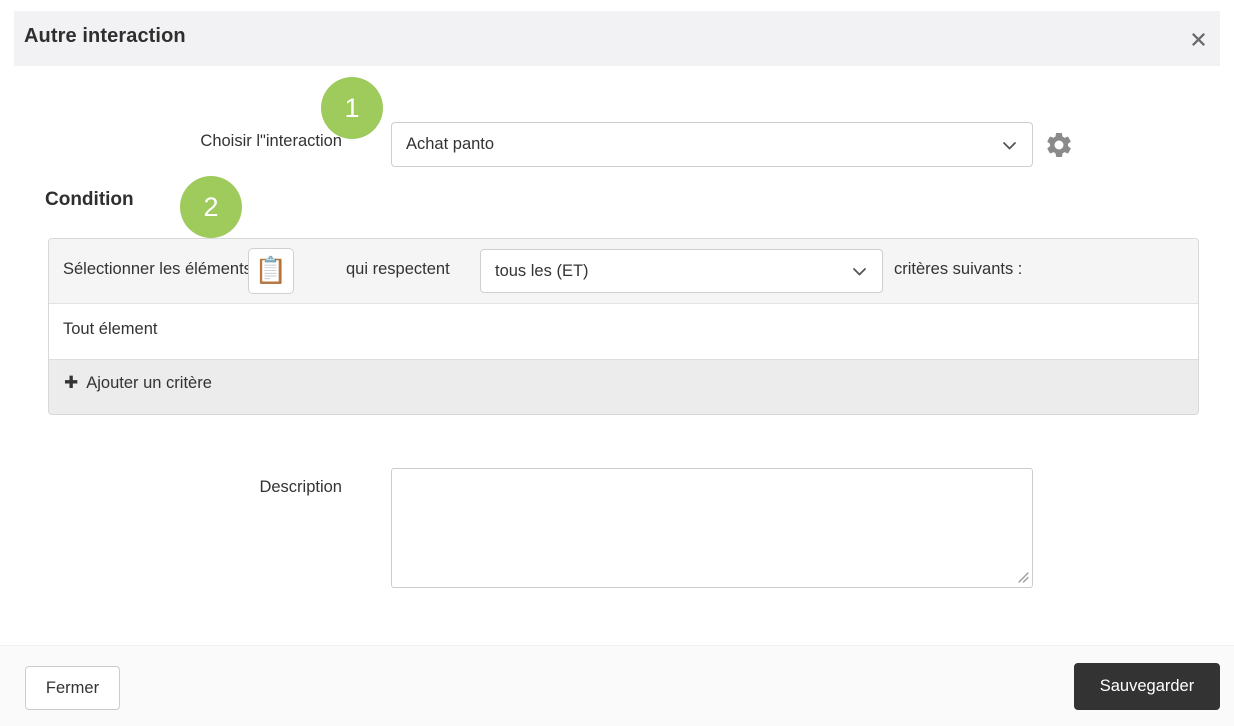 Image resolution: width=1234 pixels, height=726 pixels. What do you see at coordinates (712, 528) in the screenshot?
I see `description-textarea` at bounding box center [712, 528].